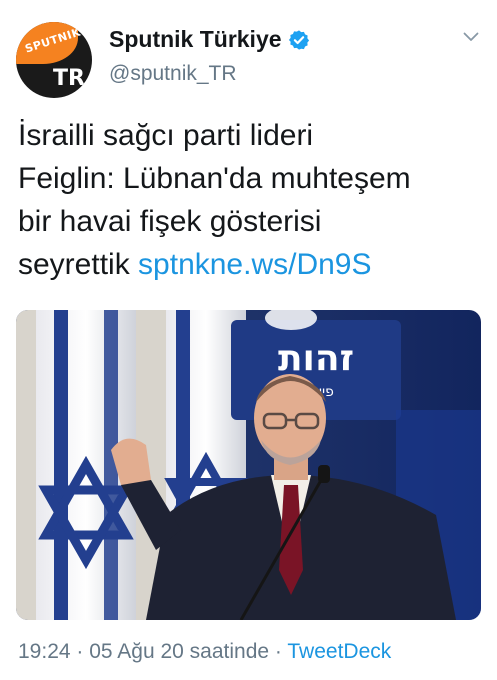  I want to click on tweet-link: sptnkne.ws/Dn9S, so click(254, 264).